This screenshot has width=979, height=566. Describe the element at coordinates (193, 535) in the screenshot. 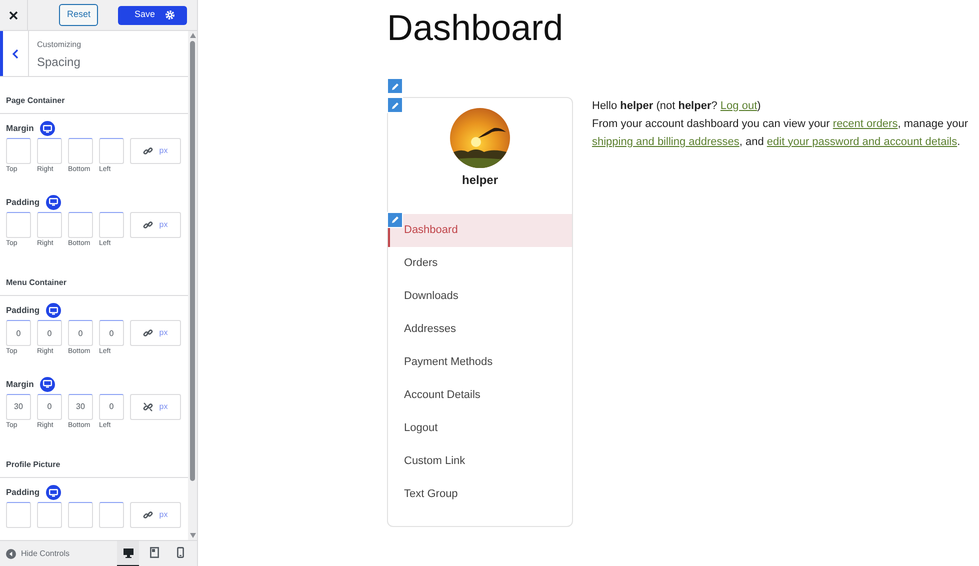

I see `scroll-down-icon` at that location.